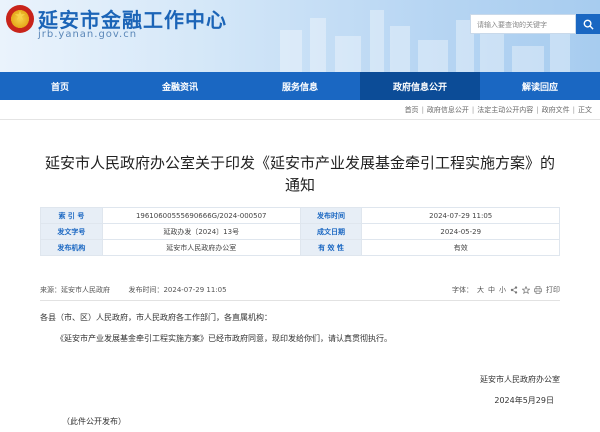  Describe the element at coordinates (71, 247) in the screenshot. I see `issuing-org-label: 发布机构` at that location.